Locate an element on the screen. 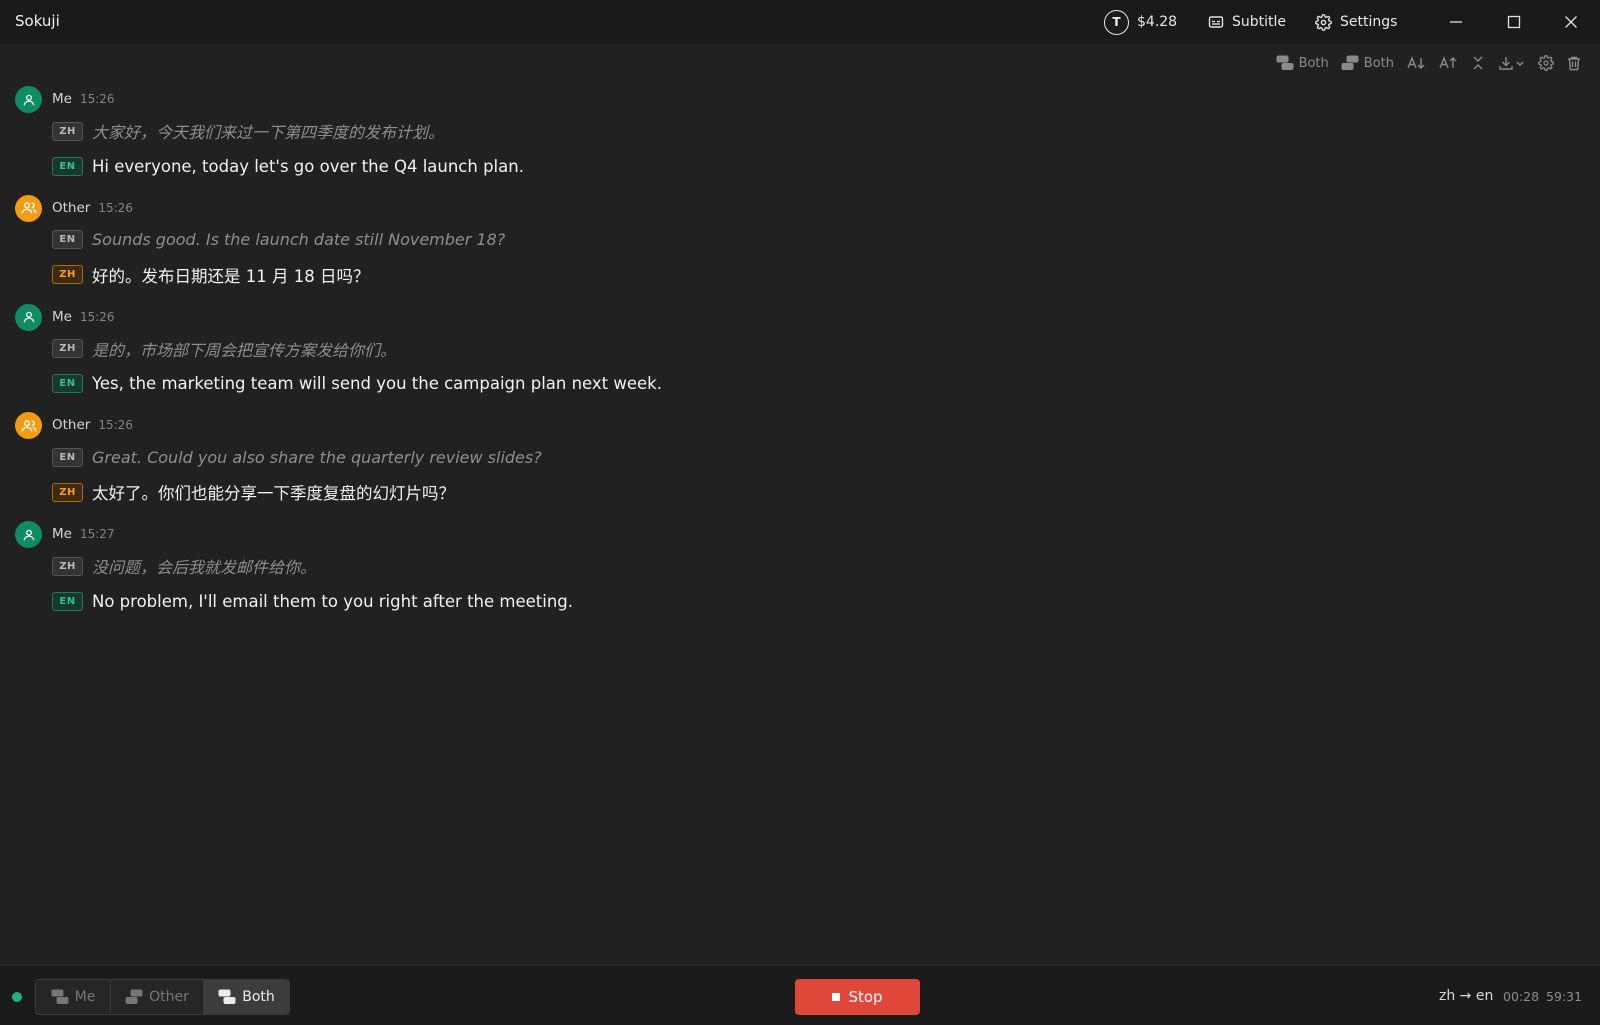  close-button is located at coordinates (1571, 22).